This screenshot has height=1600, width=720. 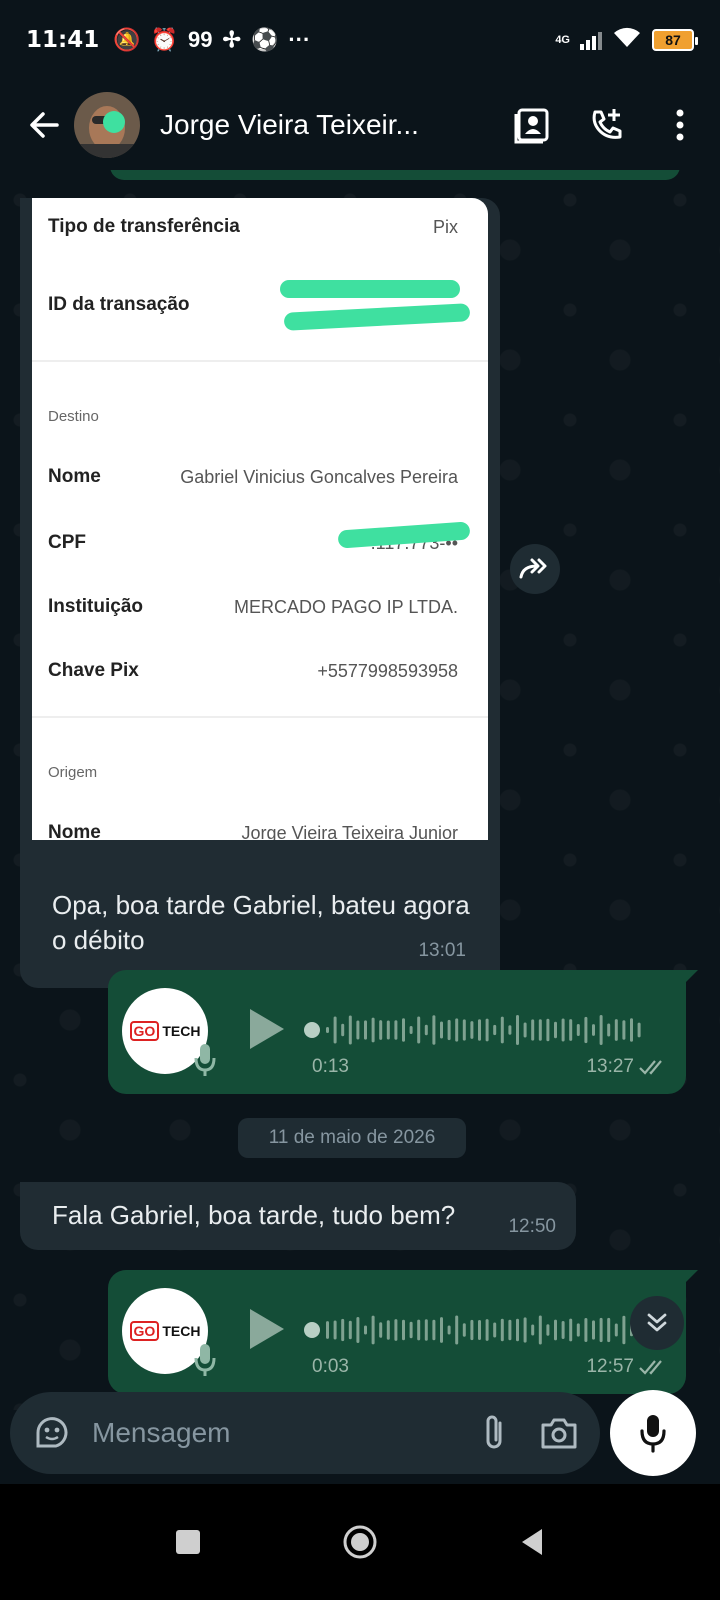 I want to click on voice-duration: 0:03, so click(x=330, y=1366).